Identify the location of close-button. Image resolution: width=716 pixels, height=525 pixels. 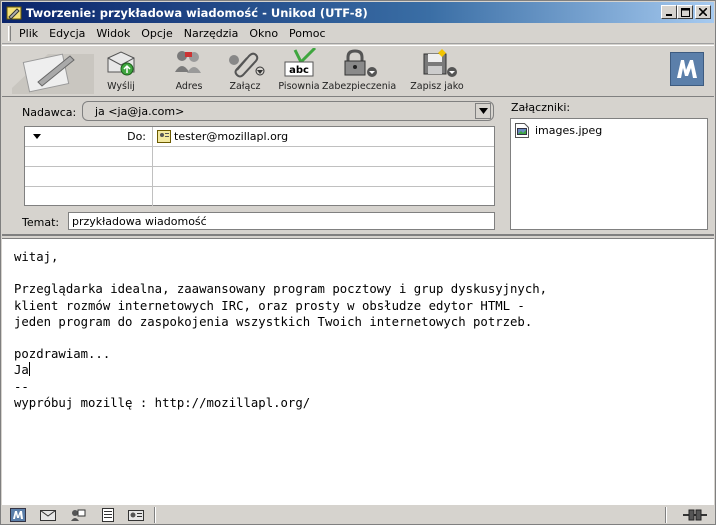
(703, 12).